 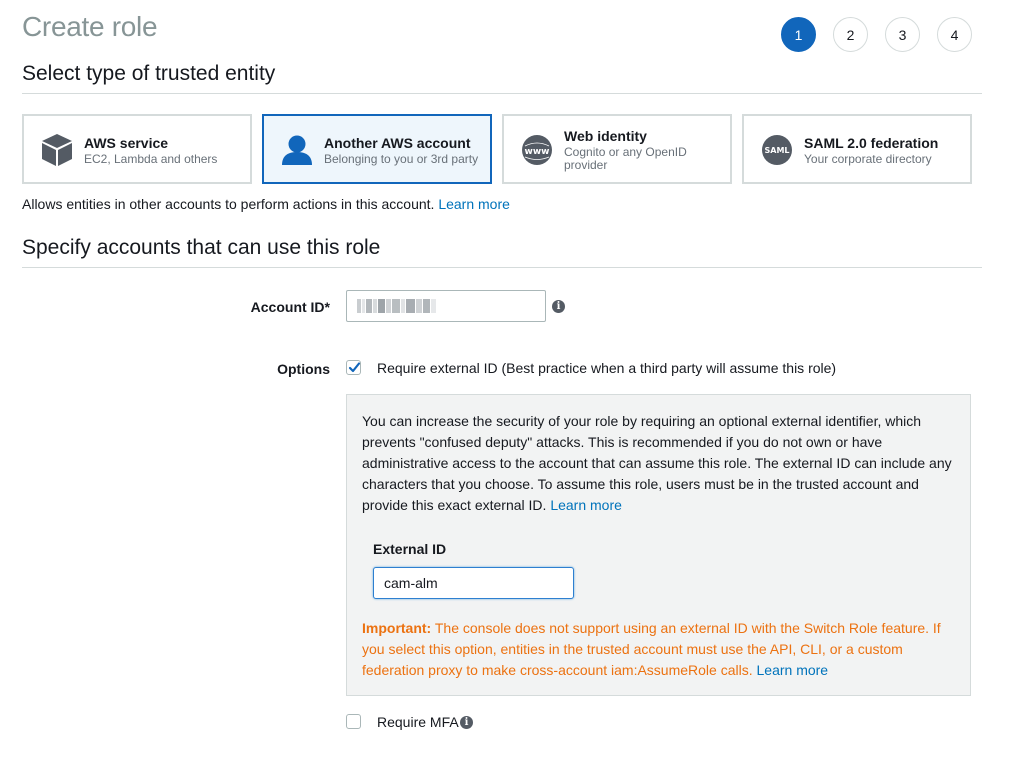 I want to click on page-title: Create role, so click(x=90, y=26).